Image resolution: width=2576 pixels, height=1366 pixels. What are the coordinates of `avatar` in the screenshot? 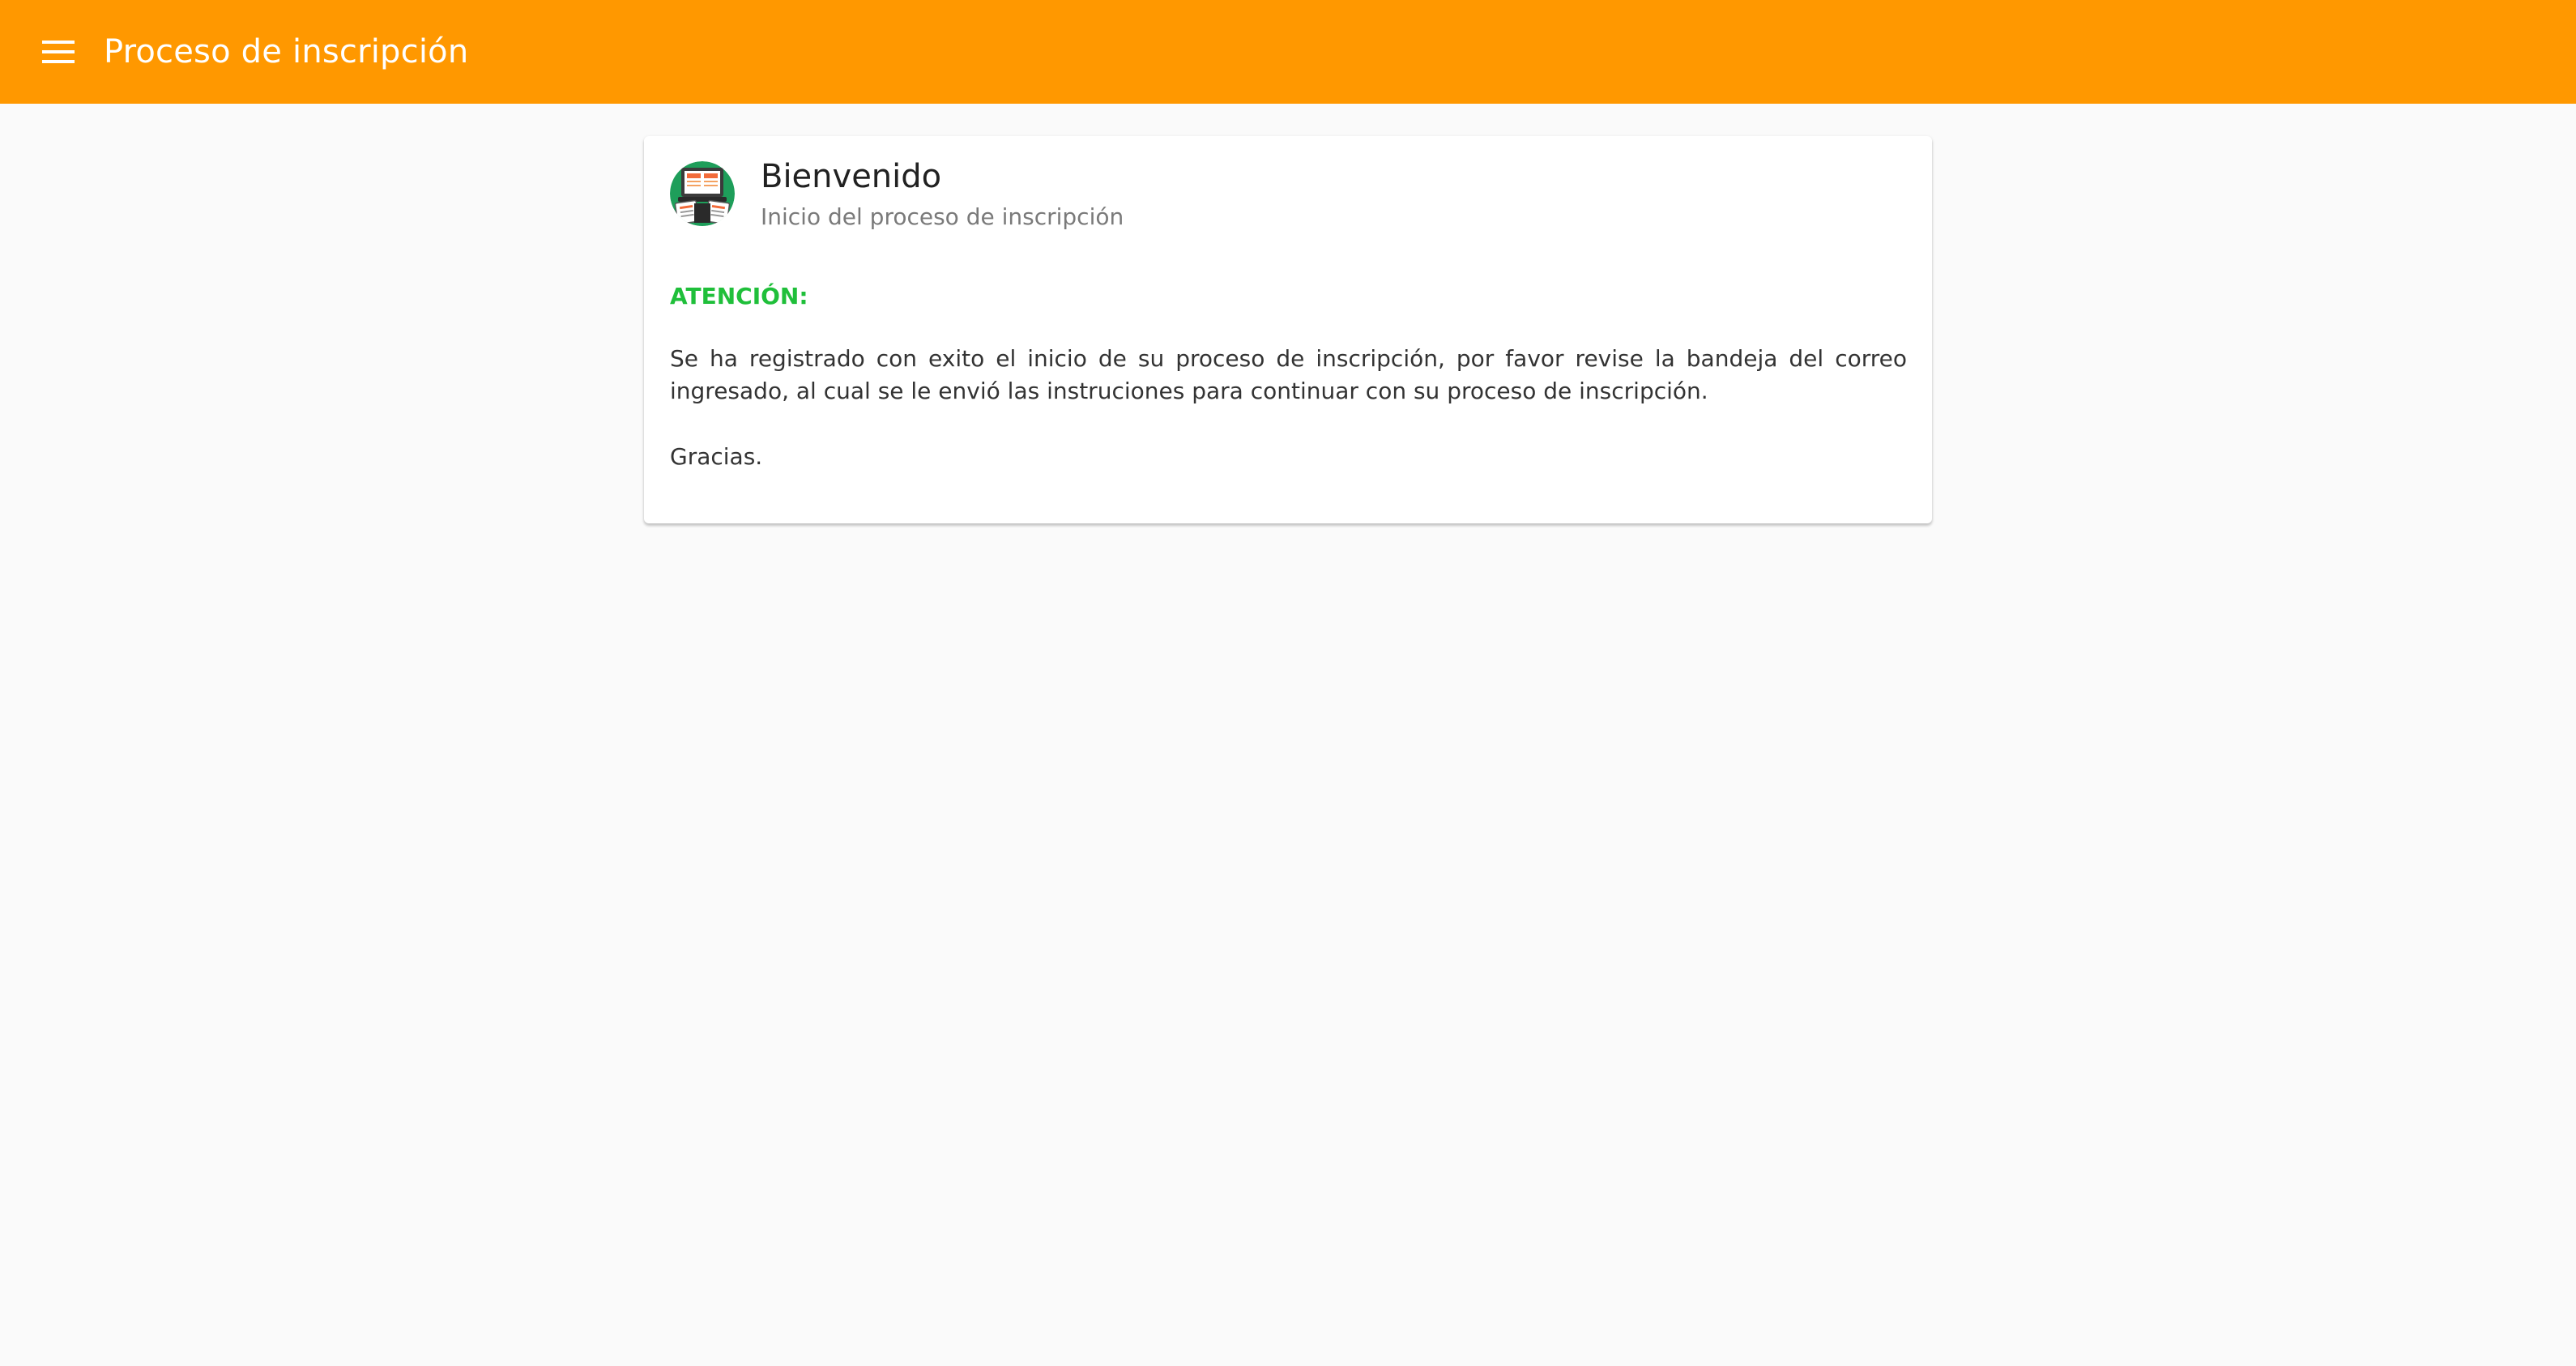 It's located at (702, 193).